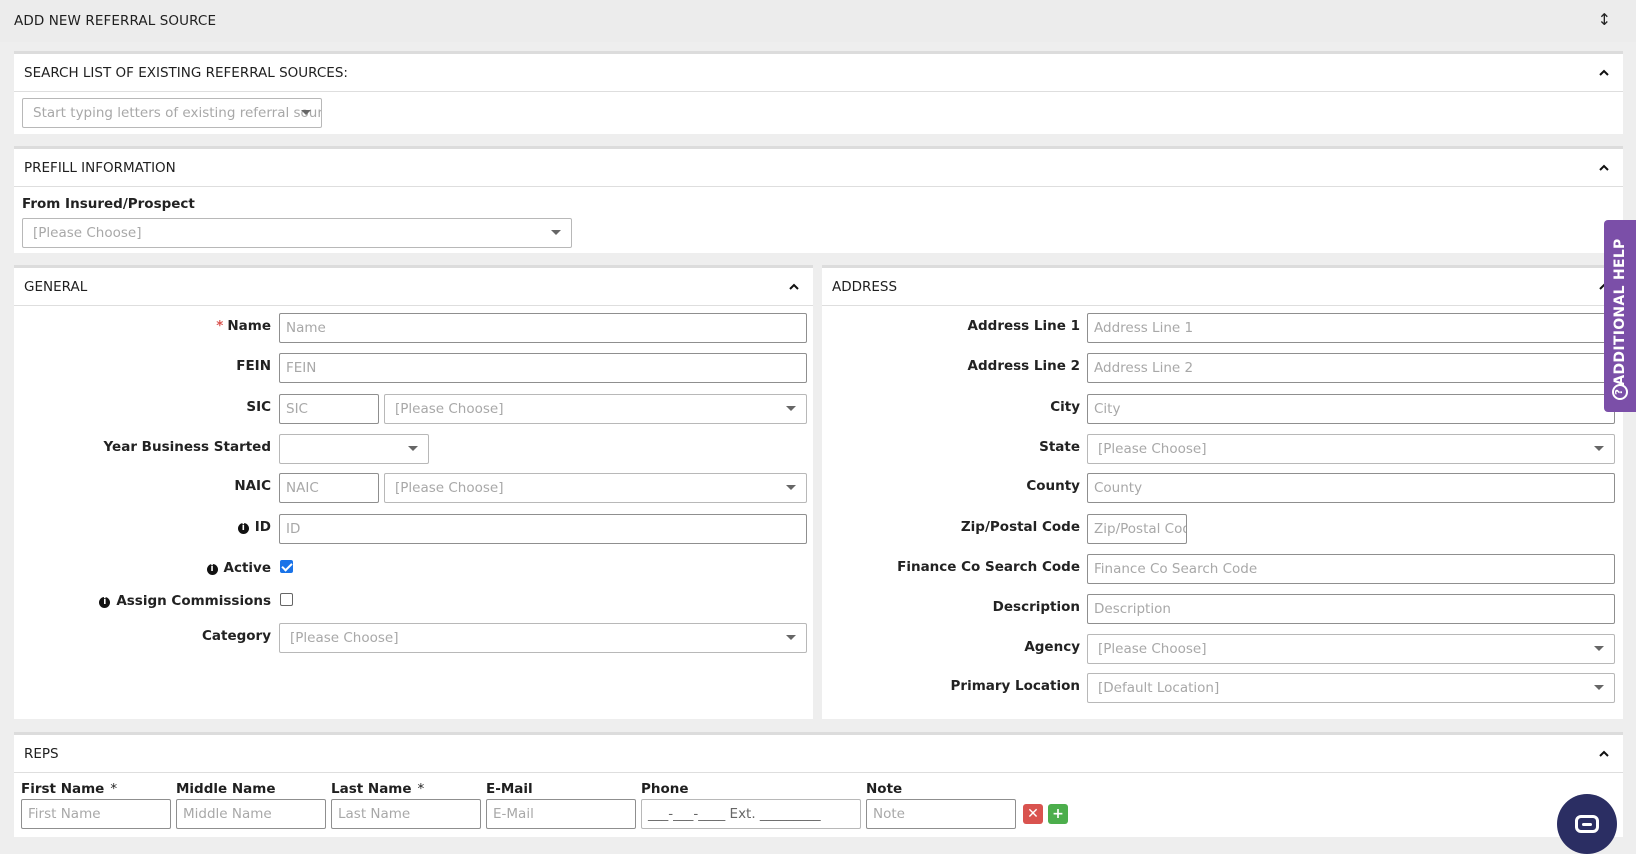  What do you see at coordinates (413, 287) in the screenshot?
I see `general-panel-header: GENERAL` at bounding box center [413, 287].